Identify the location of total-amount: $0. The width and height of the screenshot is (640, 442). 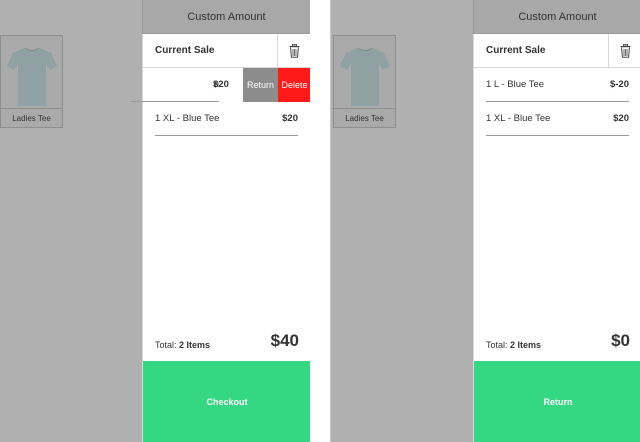
(620, 340).